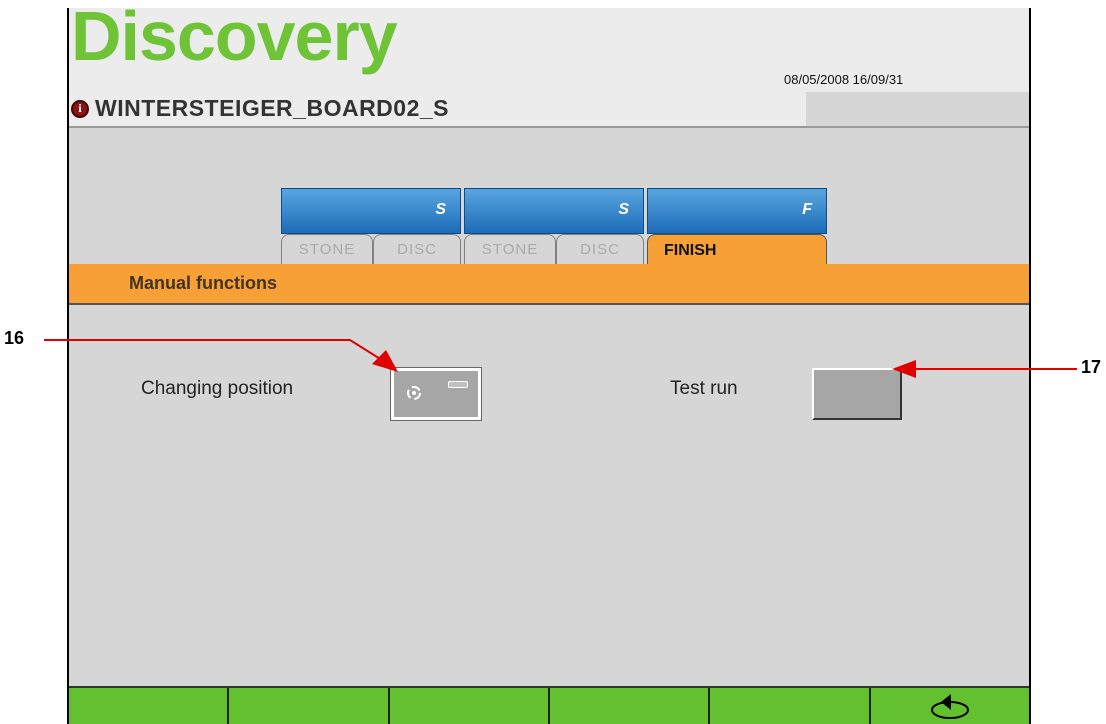 This screenshot has height=724, width=1106. What do you see at coordinates (737, 211) in the screenshot?
I see `tab-header: F` at bounding box center [737, 211].